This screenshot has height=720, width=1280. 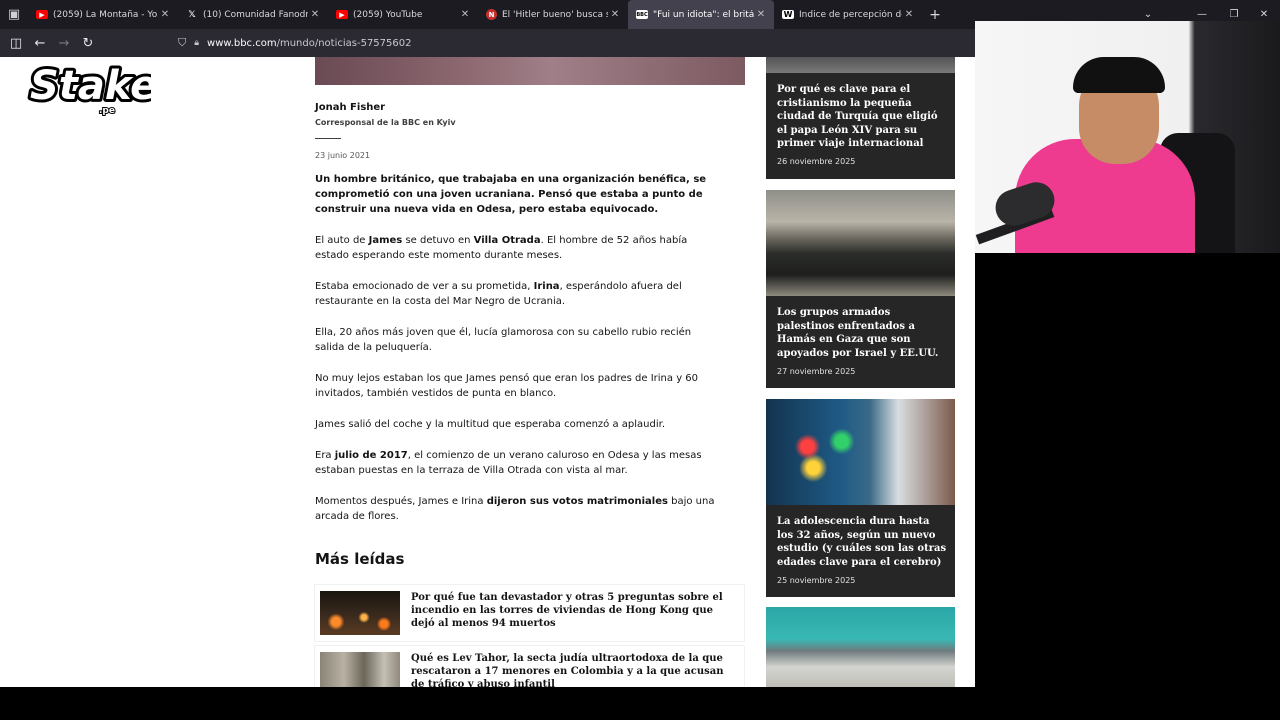 What do you see at coordinates (388, 14) in the screenshot?
I see `tab-title: (2059) YouTube` at bounding box center [388, 14].